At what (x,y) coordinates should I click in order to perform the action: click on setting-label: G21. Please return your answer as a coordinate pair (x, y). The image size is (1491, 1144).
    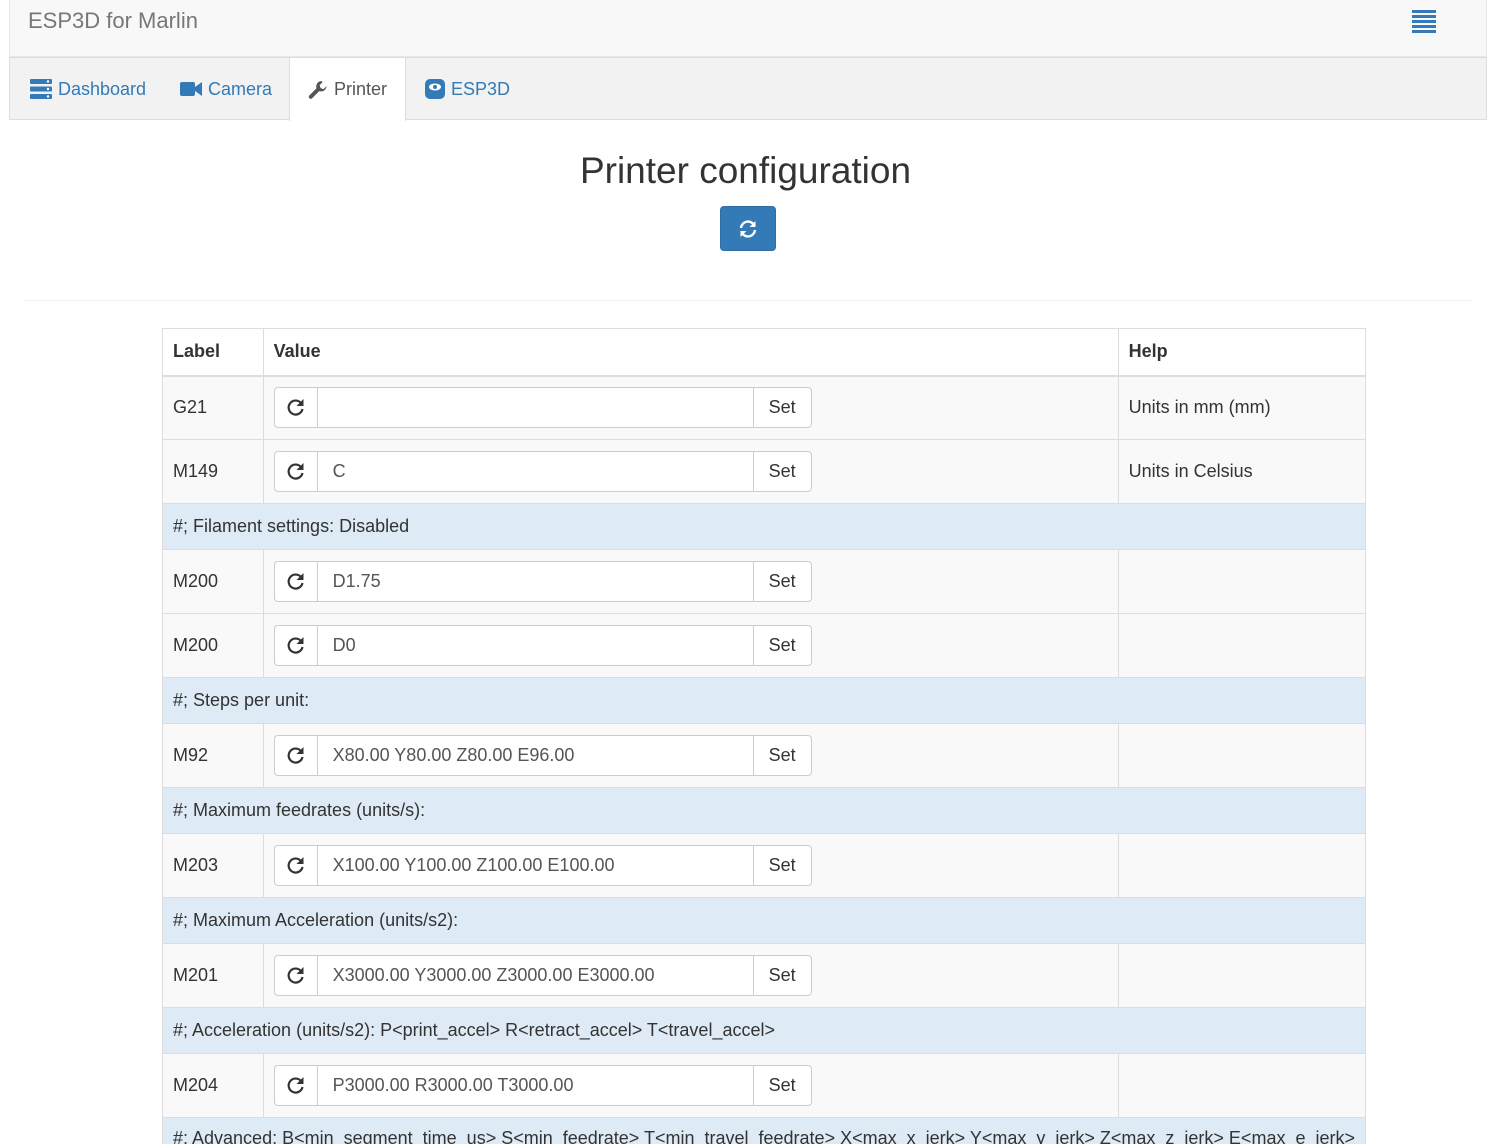
    Looking at the image, I should click on (213, 407).